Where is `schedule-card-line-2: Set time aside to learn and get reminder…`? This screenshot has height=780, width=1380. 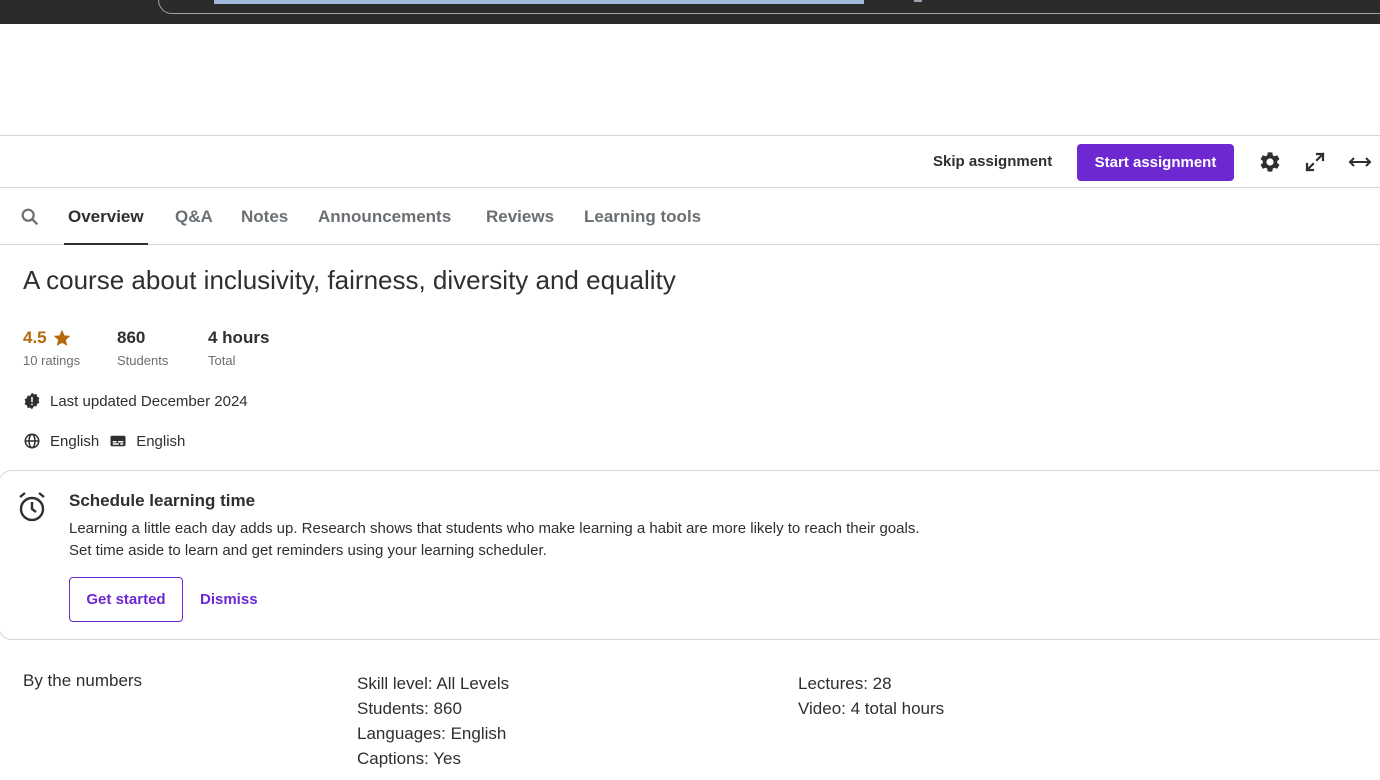 schedule-card-line-2: Set time aside to learn and get reminder… is located at coordinates (308, 550).